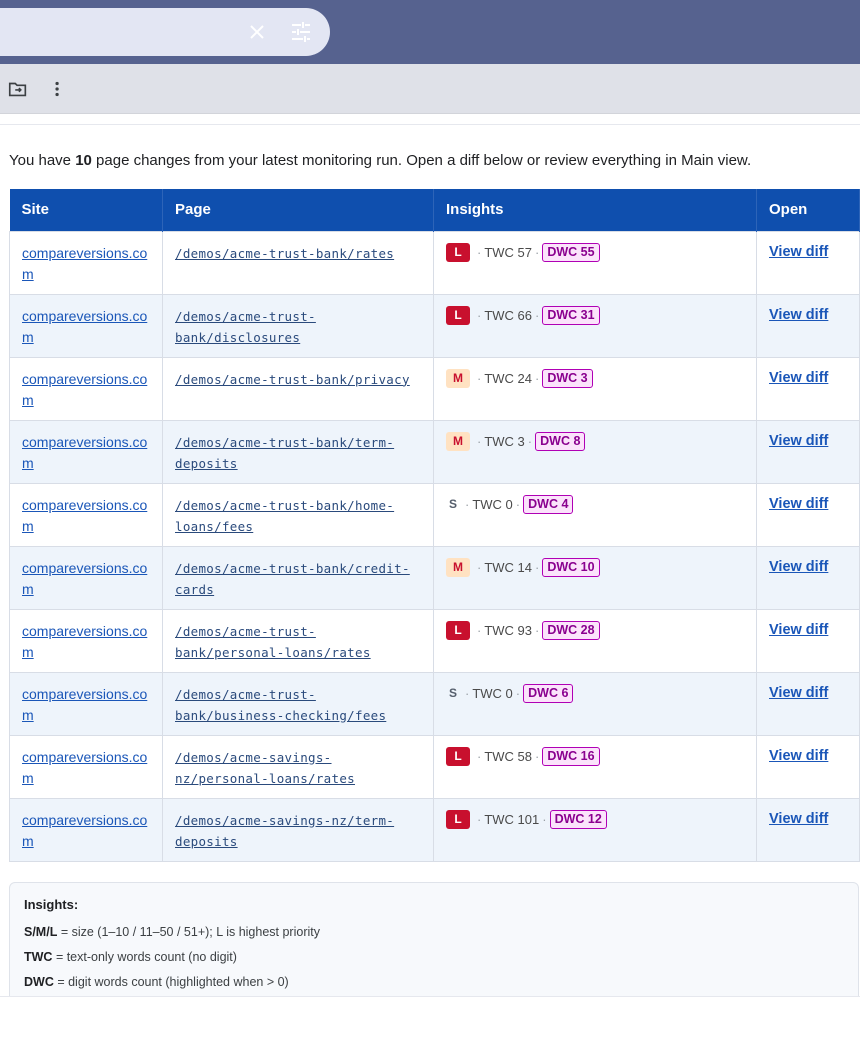 The image size is (860, 1059). What do you see at coordinates (284, 831) in the screenshot?
I see `page-link: /demos/acme-savings-nz/term-deposits` at bounding box center [284, 831].